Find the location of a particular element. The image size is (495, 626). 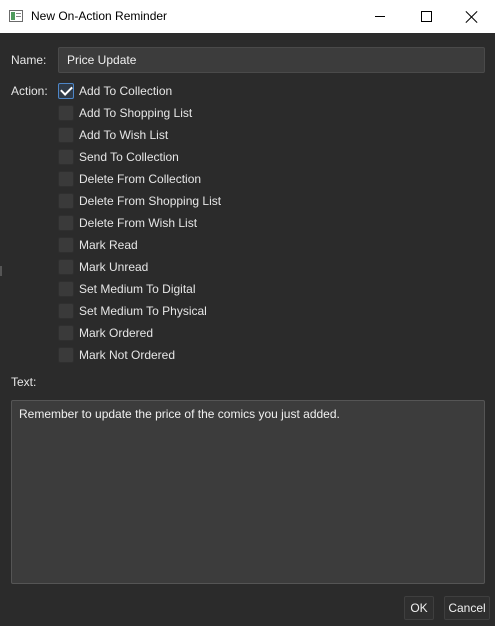

window-title: New On-Action Reminder is located at coordinates (99, 16).